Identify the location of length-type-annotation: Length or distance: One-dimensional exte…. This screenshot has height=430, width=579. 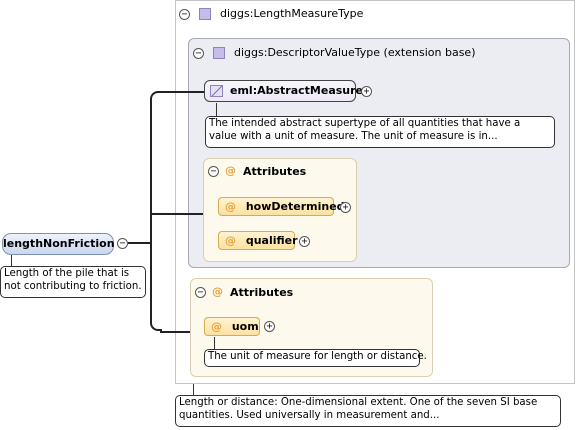
(368, 411).